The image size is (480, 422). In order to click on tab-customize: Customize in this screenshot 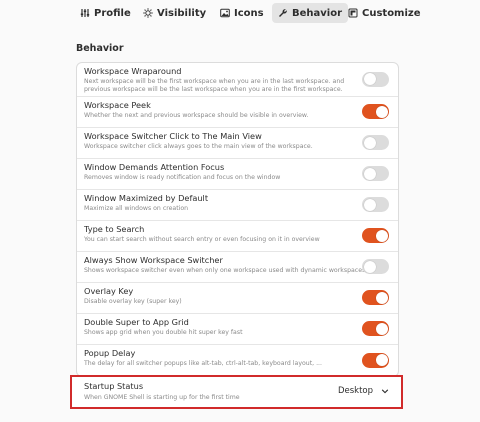, I will do `click(384, 13)`.